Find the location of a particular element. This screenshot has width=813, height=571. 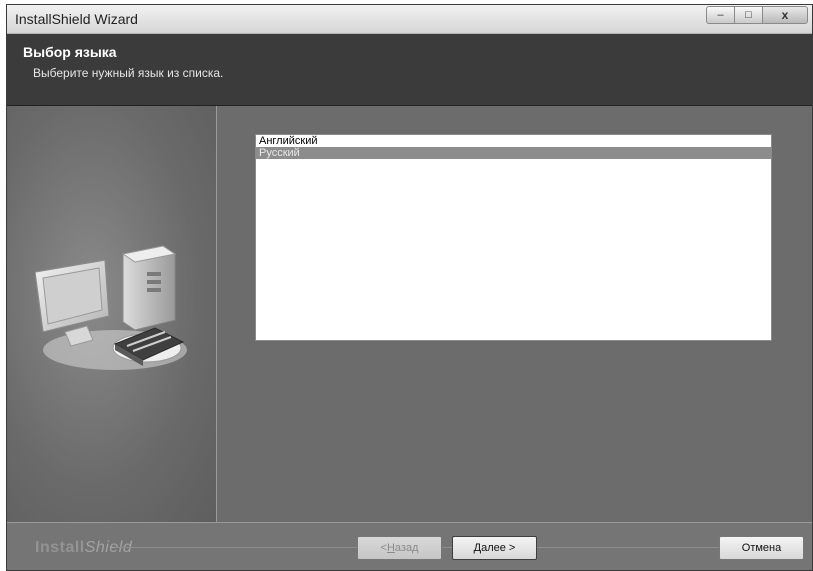

page-title: Выбор языка is located at coordinates (70, 52).